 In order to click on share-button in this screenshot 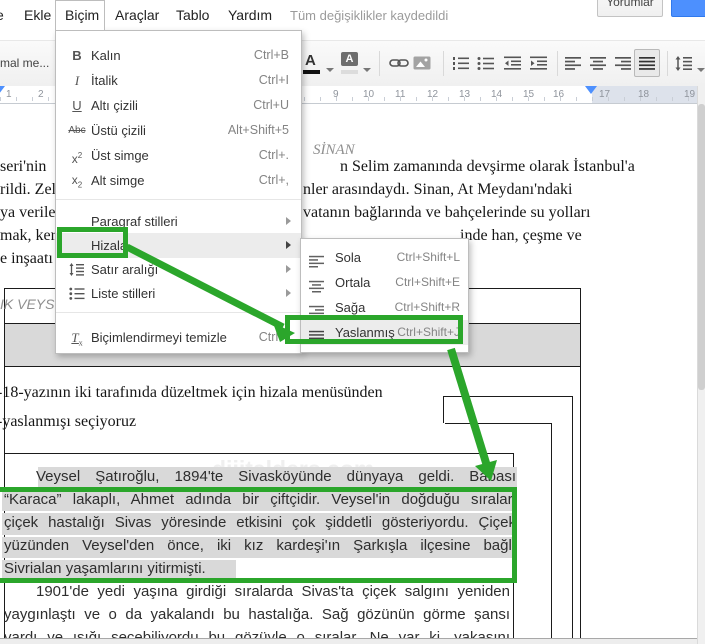, I will do `click(688, 8)`.